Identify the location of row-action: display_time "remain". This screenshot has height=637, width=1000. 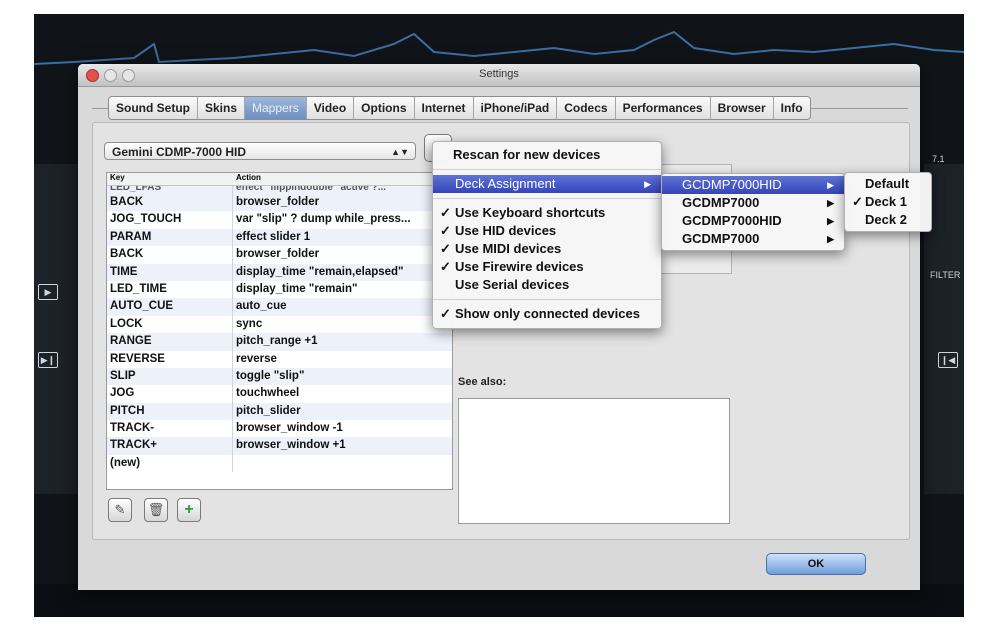
(297, 288).